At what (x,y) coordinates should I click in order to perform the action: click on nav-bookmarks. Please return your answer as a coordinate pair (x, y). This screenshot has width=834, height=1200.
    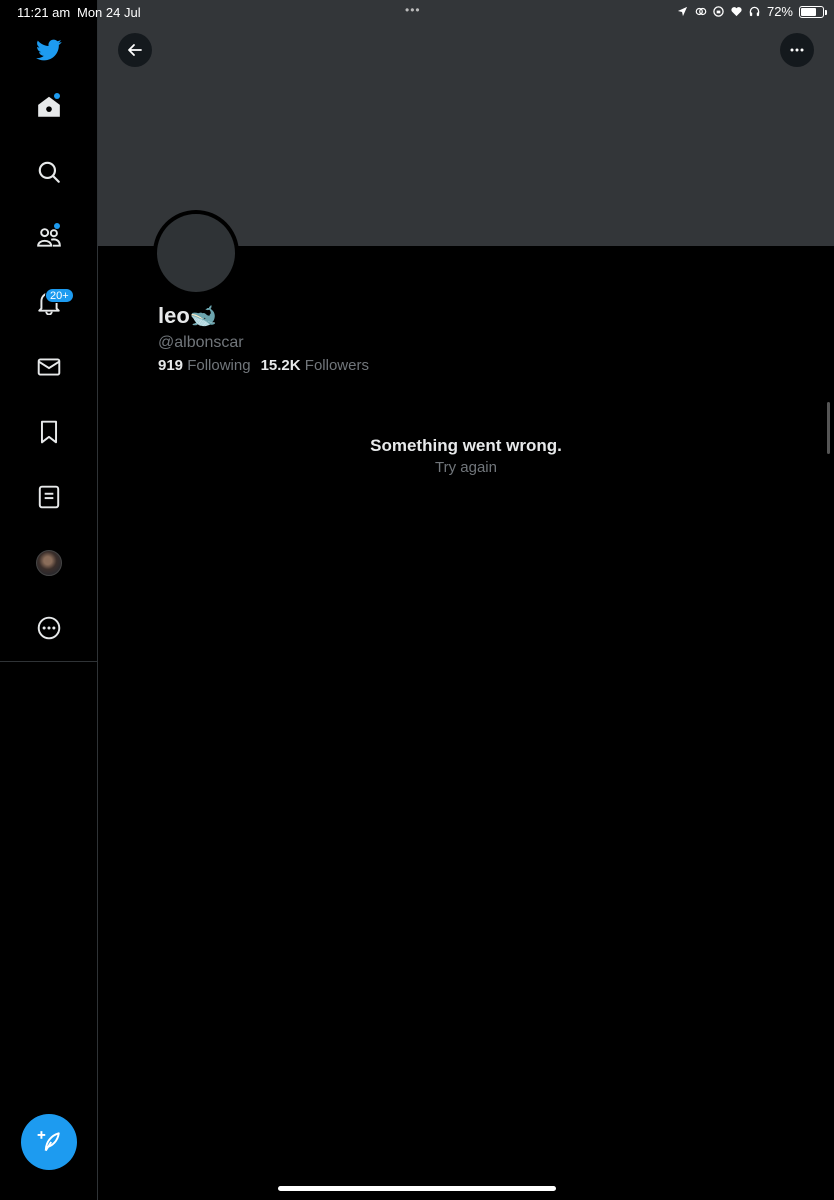
    Looking at the image, I should click on (49, 432).